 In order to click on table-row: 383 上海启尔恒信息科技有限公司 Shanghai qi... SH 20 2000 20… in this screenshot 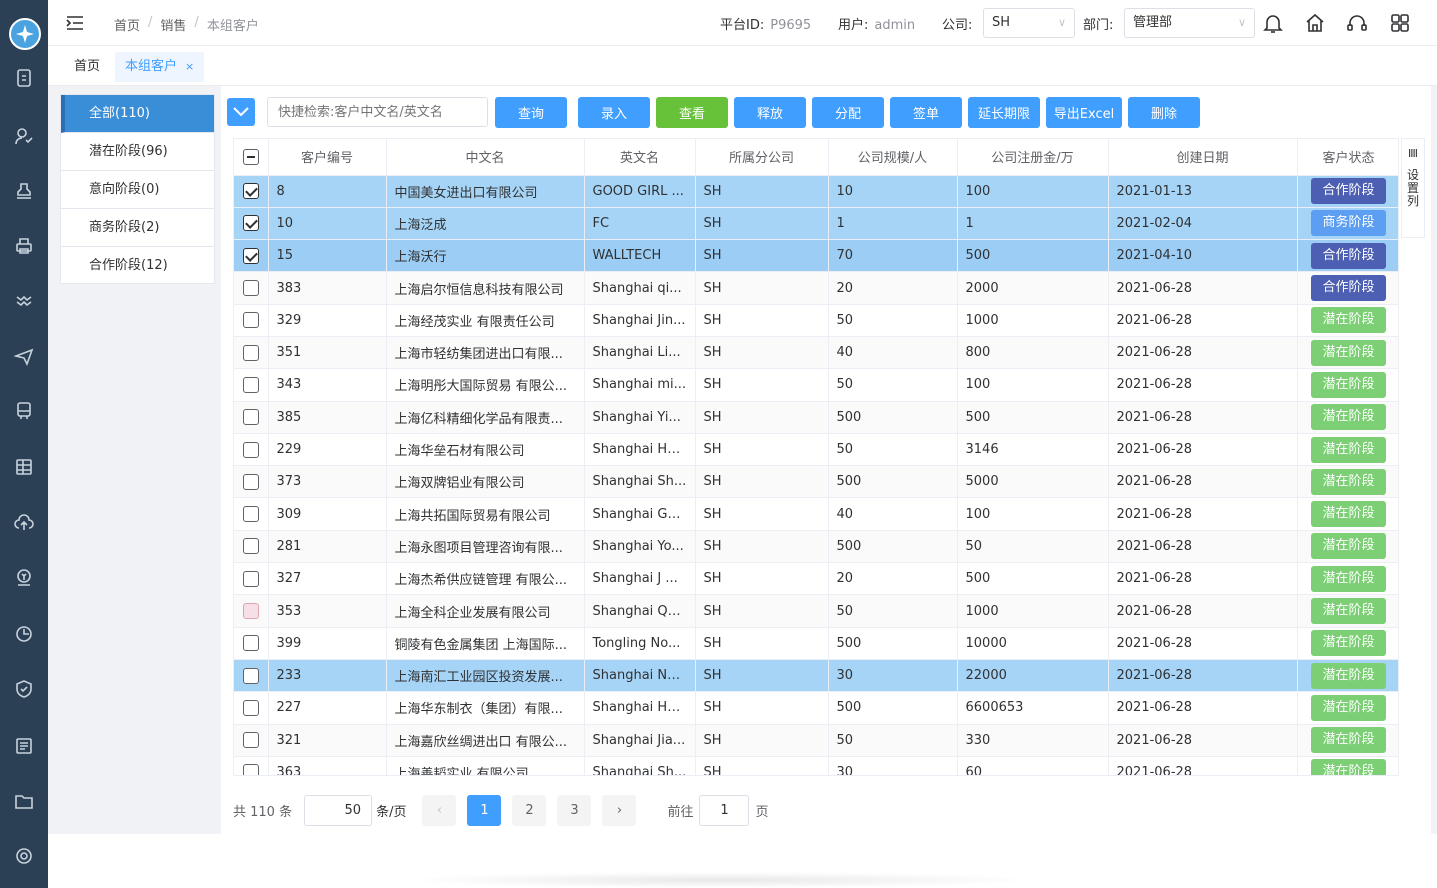, I will do `click(816, 288)`.